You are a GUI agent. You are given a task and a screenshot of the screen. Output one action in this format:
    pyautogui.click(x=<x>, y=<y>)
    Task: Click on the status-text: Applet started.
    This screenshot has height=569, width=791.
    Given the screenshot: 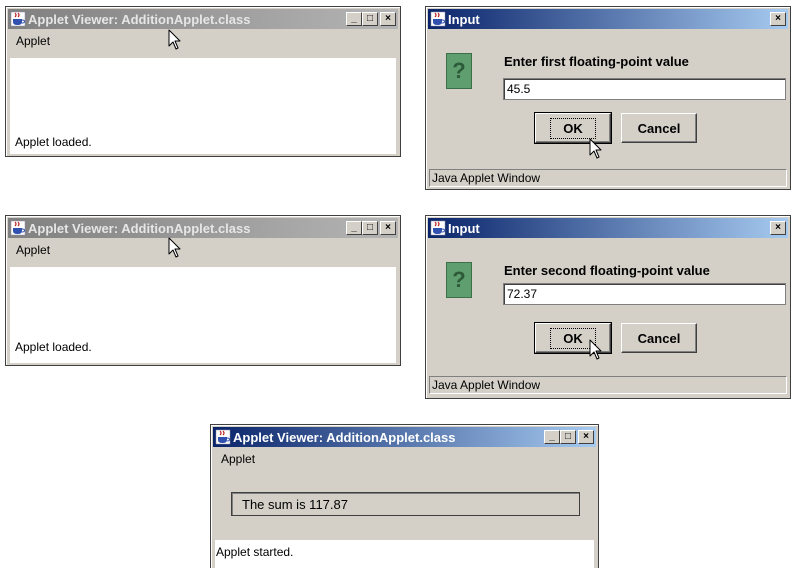 What is the action you would take?
    pyautogui.click(x=255, y=552)
    